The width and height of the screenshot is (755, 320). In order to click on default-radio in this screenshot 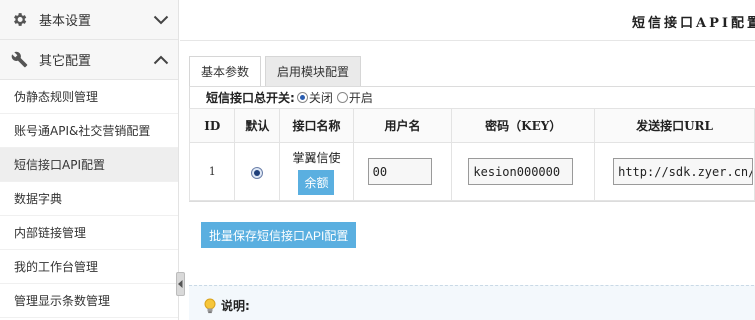, I will do `click(257, 172)`.